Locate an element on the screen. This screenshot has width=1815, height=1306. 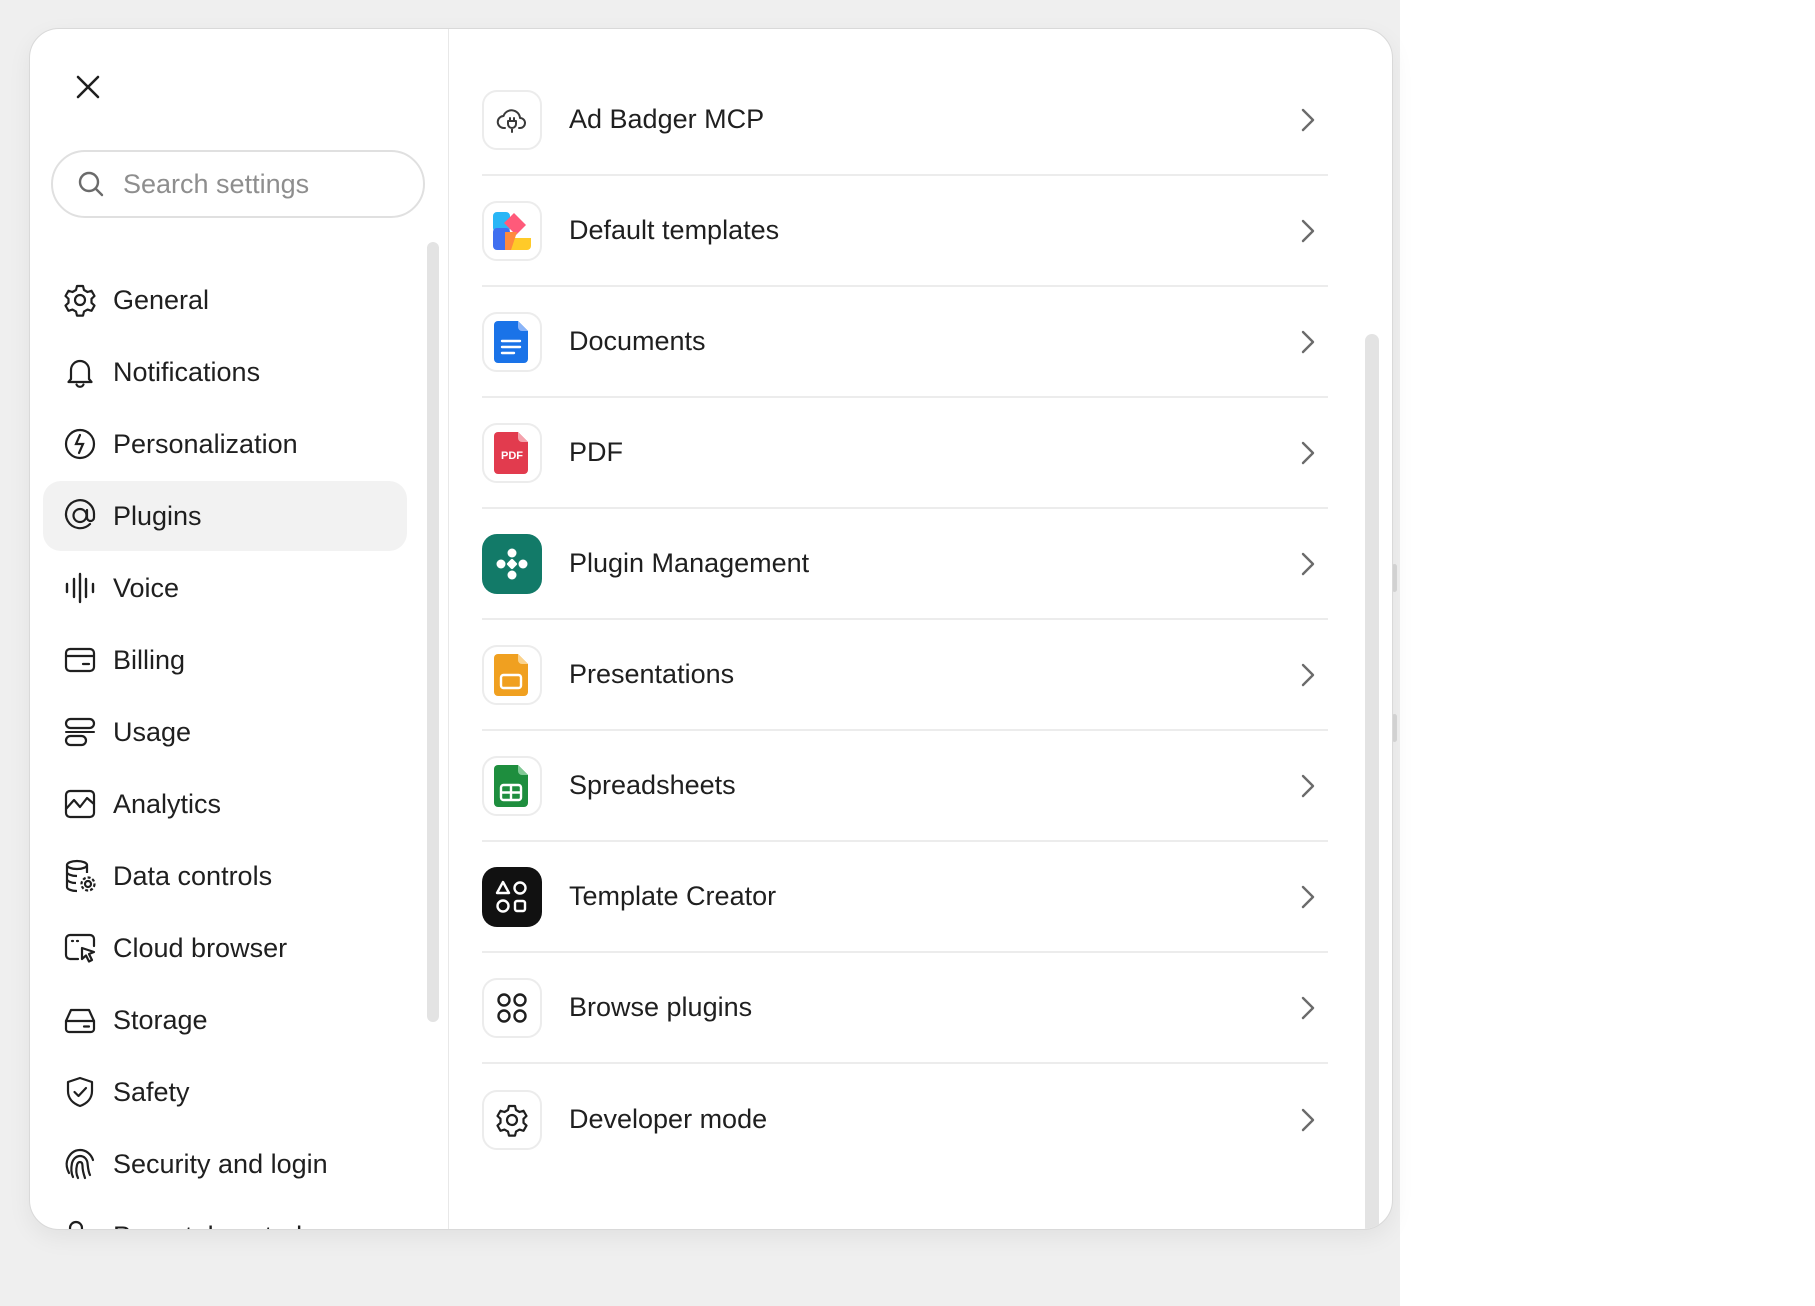
sidebar-item-safety: Safety is located at coordinates (225, 1092).